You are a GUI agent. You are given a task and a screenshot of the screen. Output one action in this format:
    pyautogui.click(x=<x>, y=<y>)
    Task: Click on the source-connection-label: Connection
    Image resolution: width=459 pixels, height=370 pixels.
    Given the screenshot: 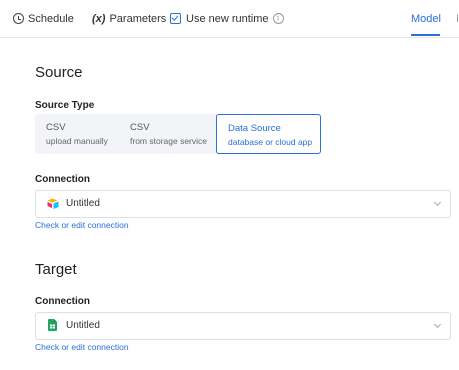 What is the action you would take?
    pyautogui.click(x=62, y=179)
    